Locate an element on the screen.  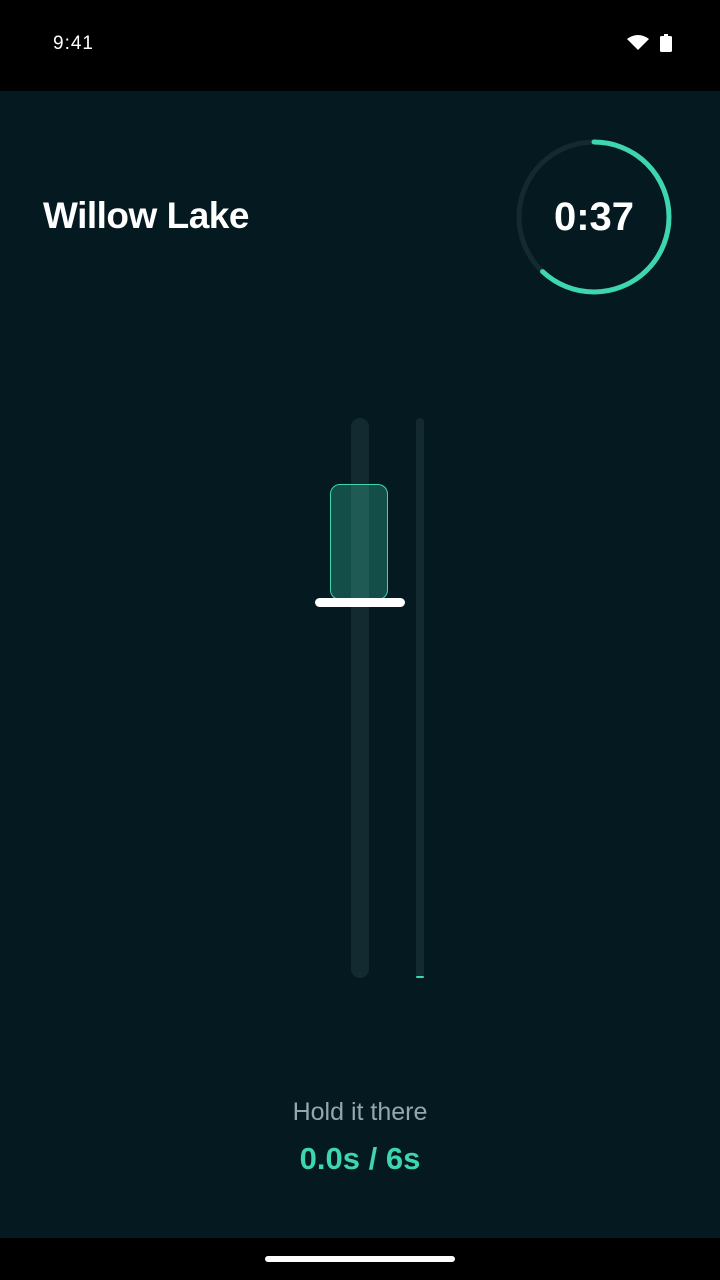
hold-progress-fill is located at coordinates (420, 977).